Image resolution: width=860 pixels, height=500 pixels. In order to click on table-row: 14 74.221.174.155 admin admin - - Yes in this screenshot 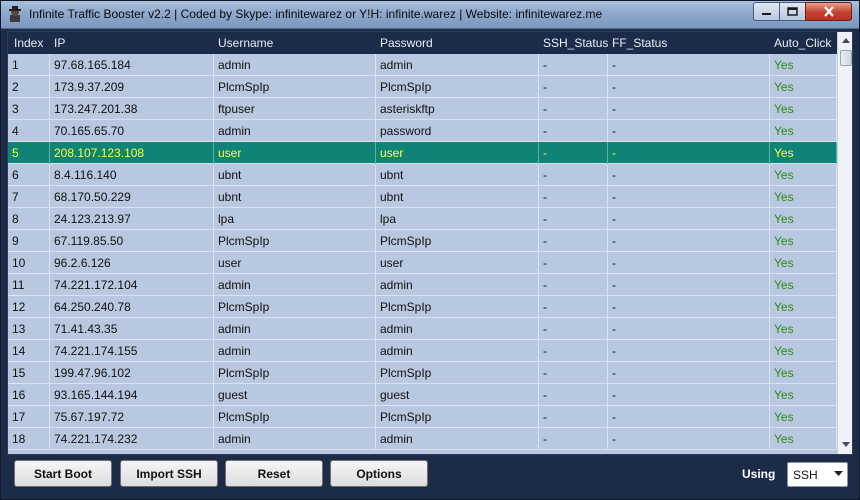, I will do `click(422, 351)`.